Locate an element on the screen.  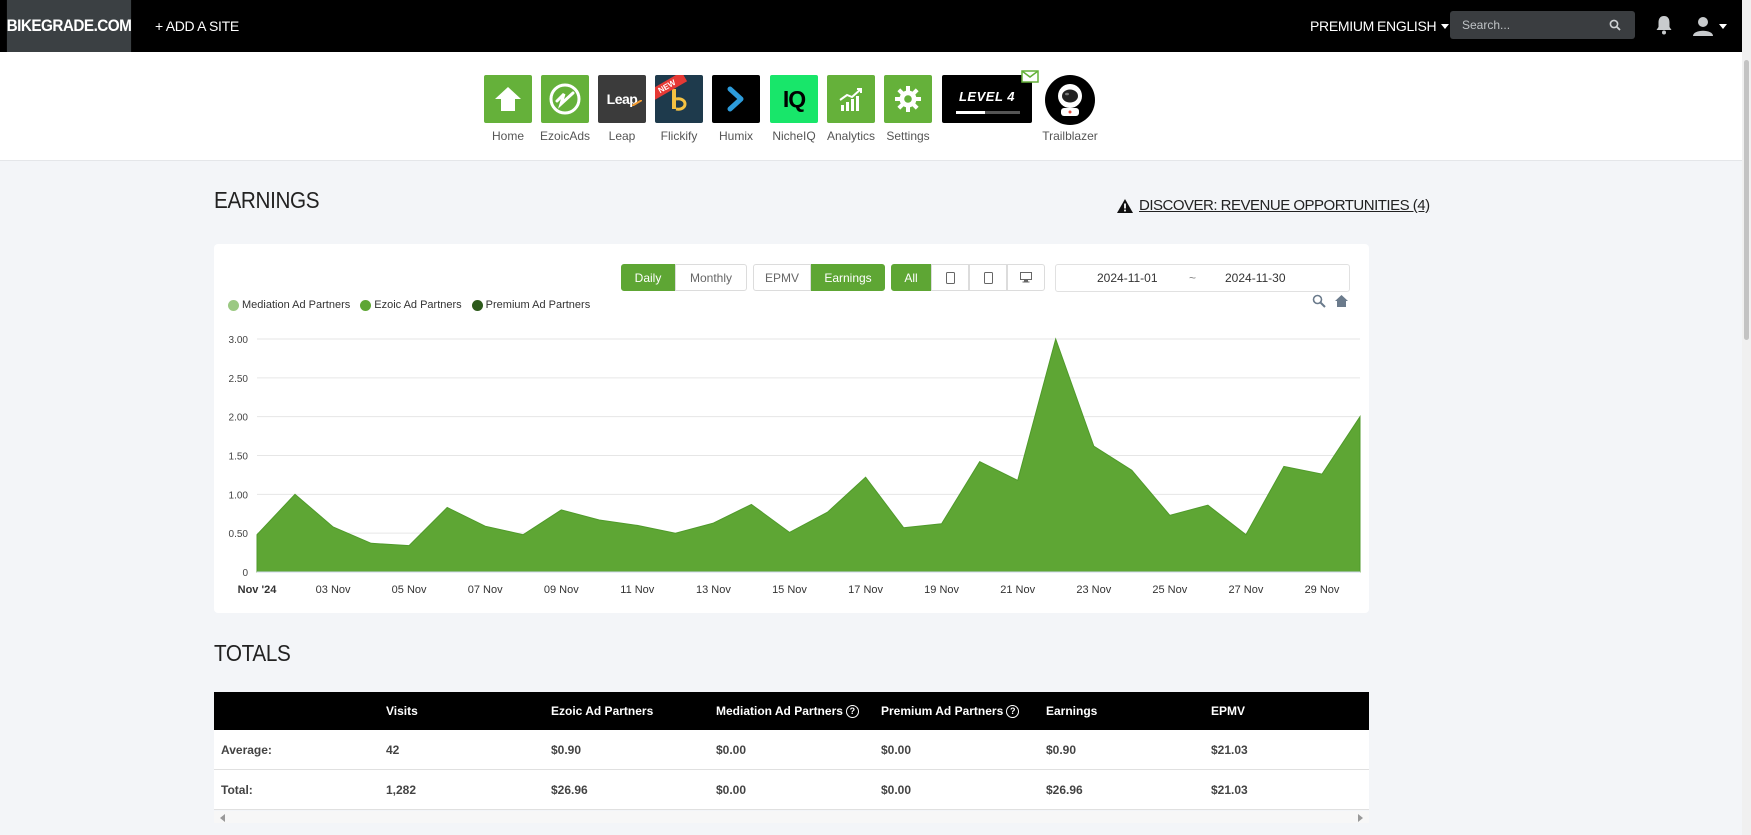
x-tick-label: 13 Nov is located at coordinates (713, 590).